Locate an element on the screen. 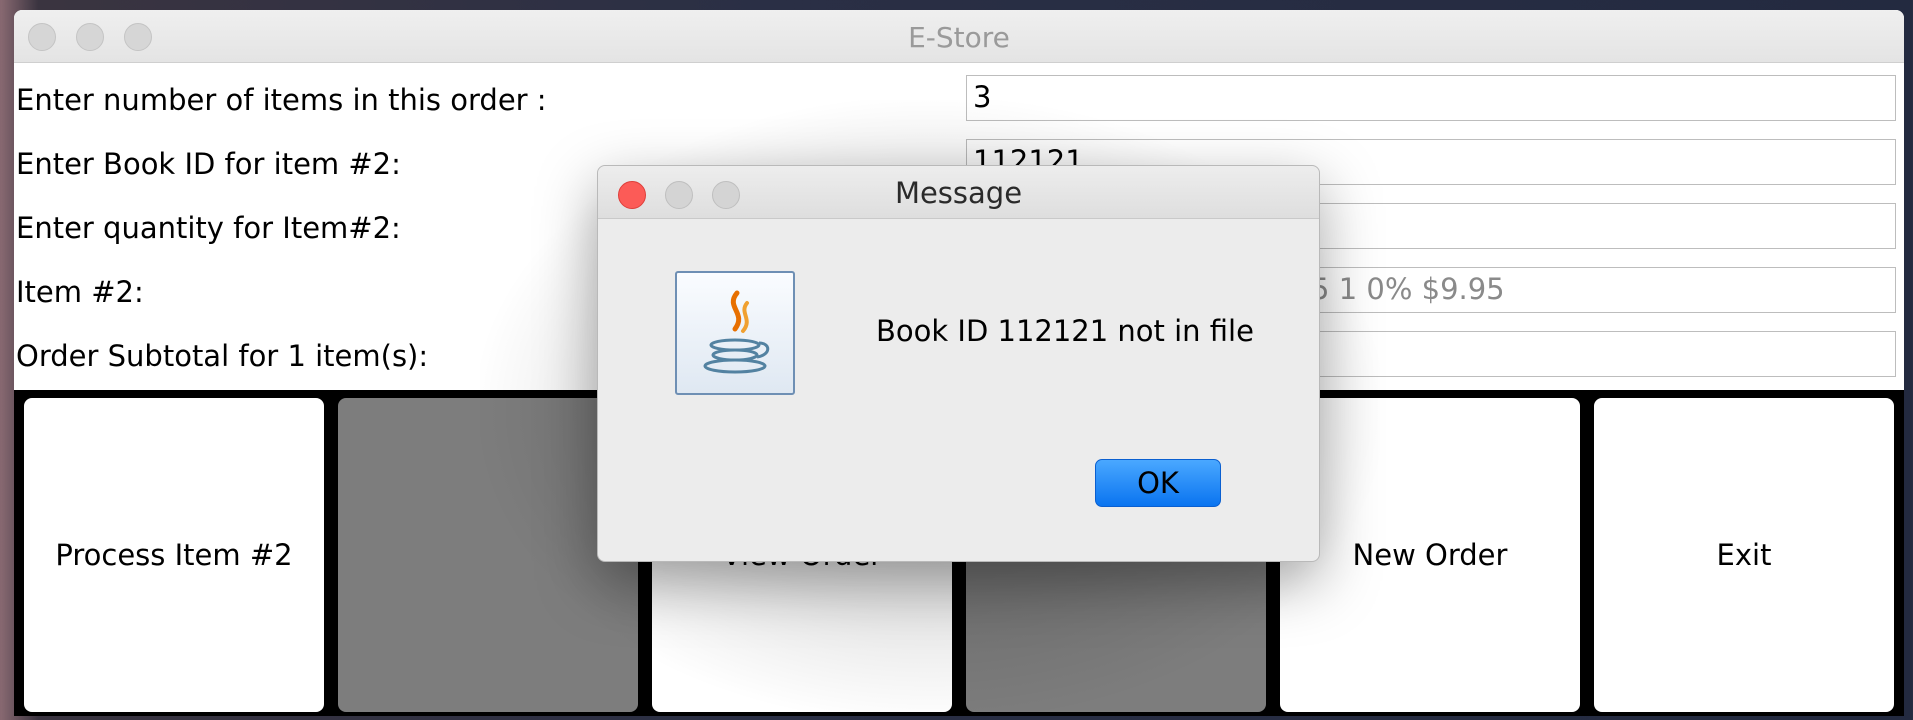  num-items-label: Enter number of items in this order : is located at coordinates (281, 100).